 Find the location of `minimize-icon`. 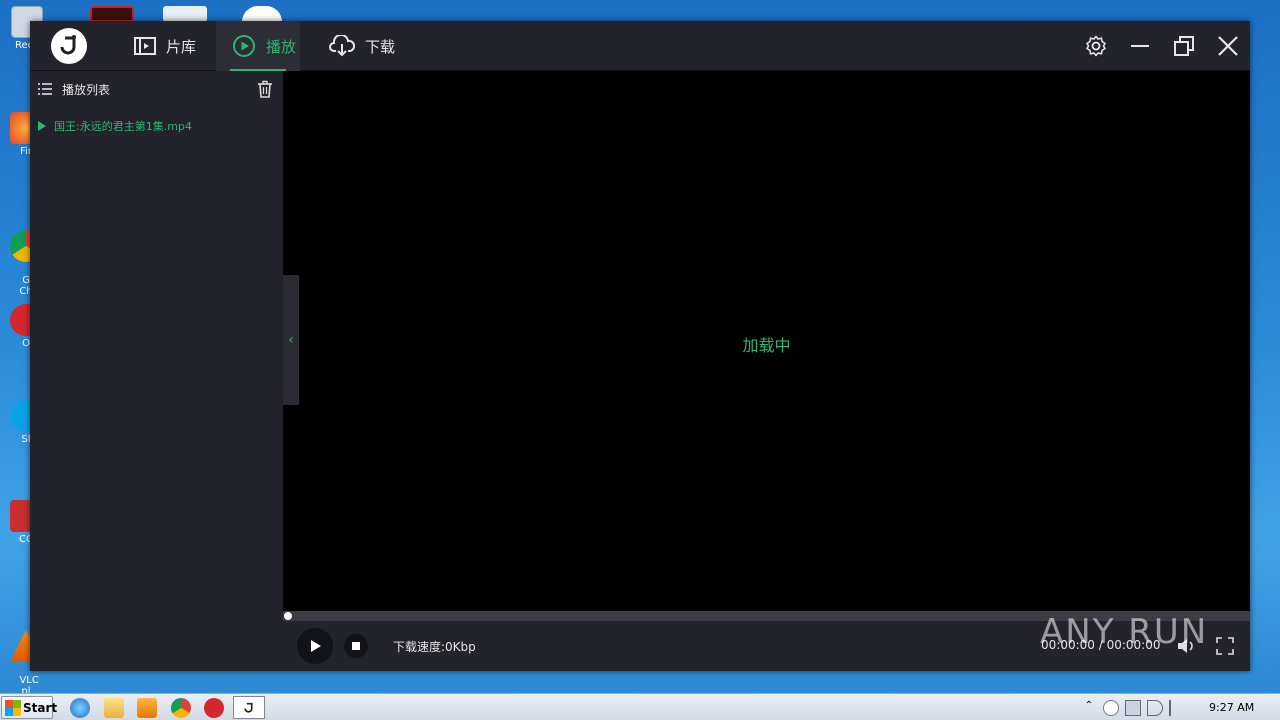

minimize-icon is located at coordinates (1140, 46).